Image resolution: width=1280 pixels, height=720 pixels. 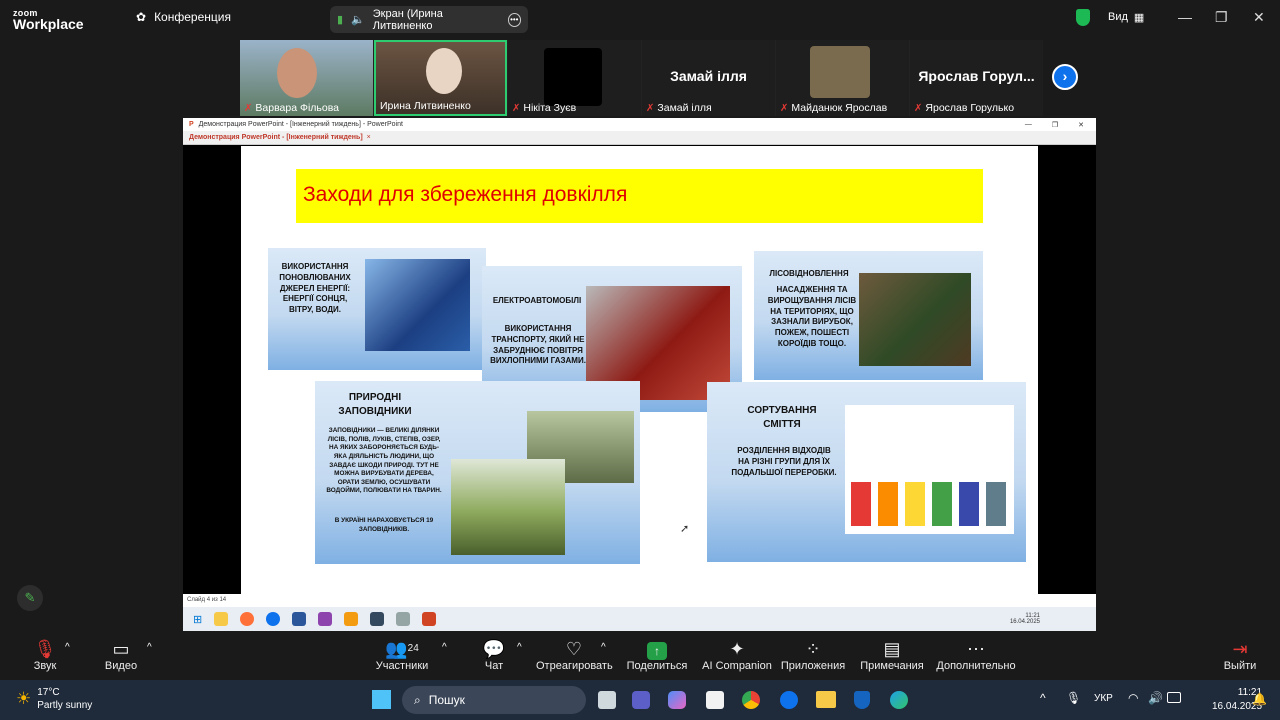 What do you see at coordinates (639, 196) in the screenshot?
I see `slide-title: Заходи для збереження довкілля` at bounding box center [639, 196].